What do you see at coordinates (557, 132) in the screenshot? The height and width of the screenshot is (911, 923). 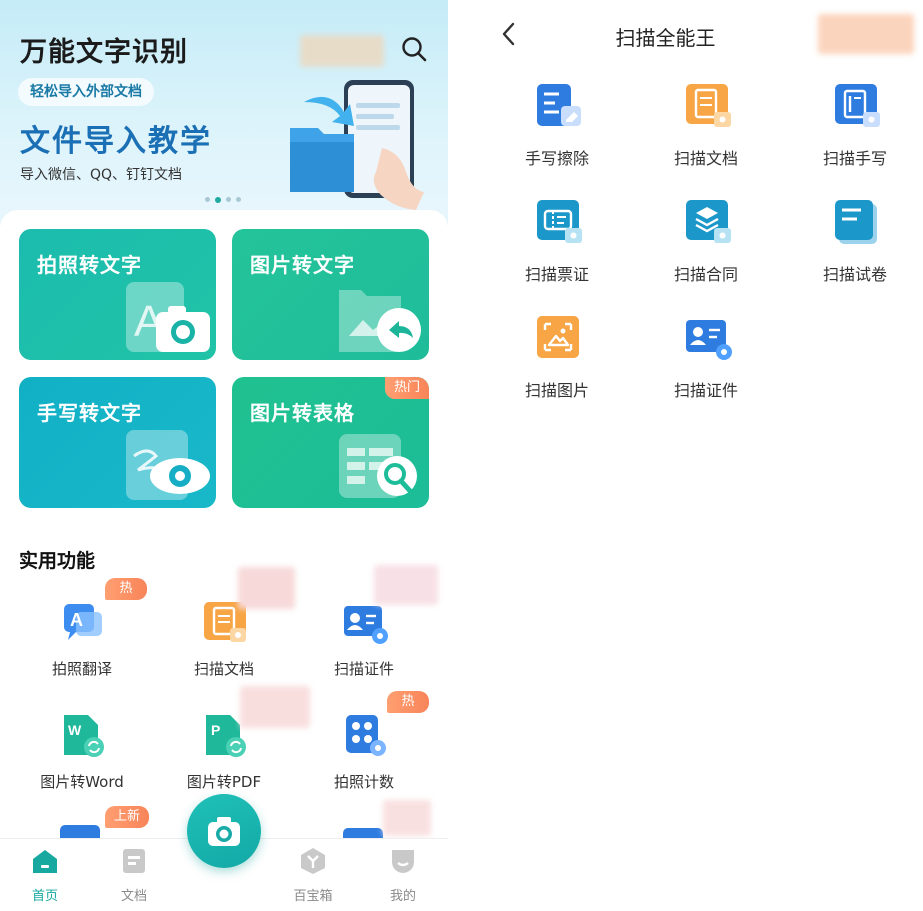 I see `scanner-handwriting-erase: 手写擦除` at bounding box center [557, 132].